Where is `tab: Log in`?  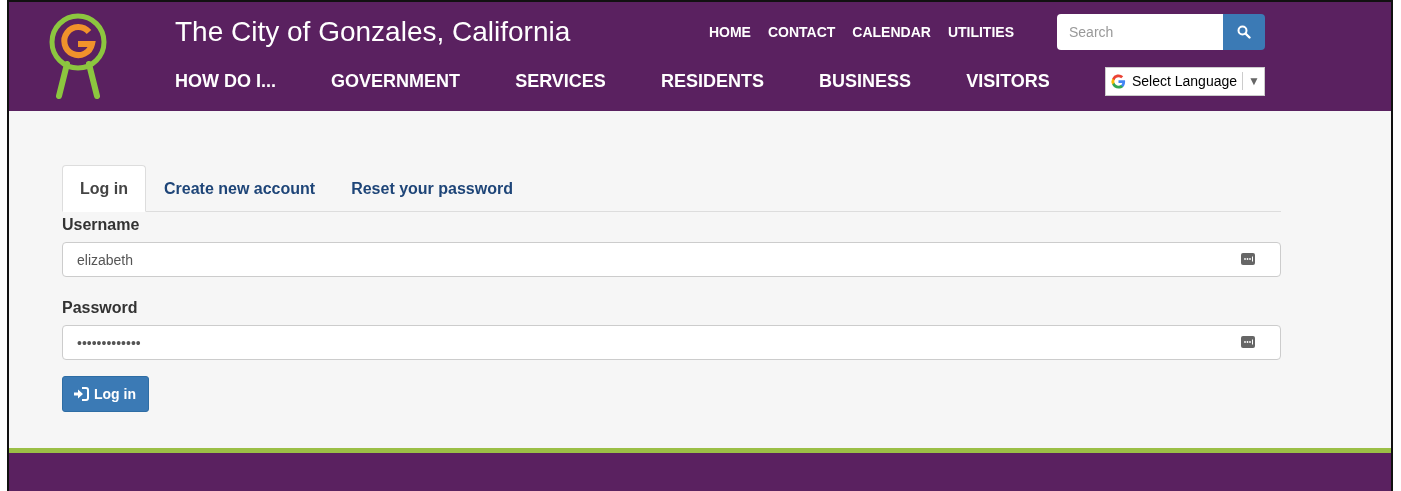 tab: Log in is located at coordinates (104, 188).